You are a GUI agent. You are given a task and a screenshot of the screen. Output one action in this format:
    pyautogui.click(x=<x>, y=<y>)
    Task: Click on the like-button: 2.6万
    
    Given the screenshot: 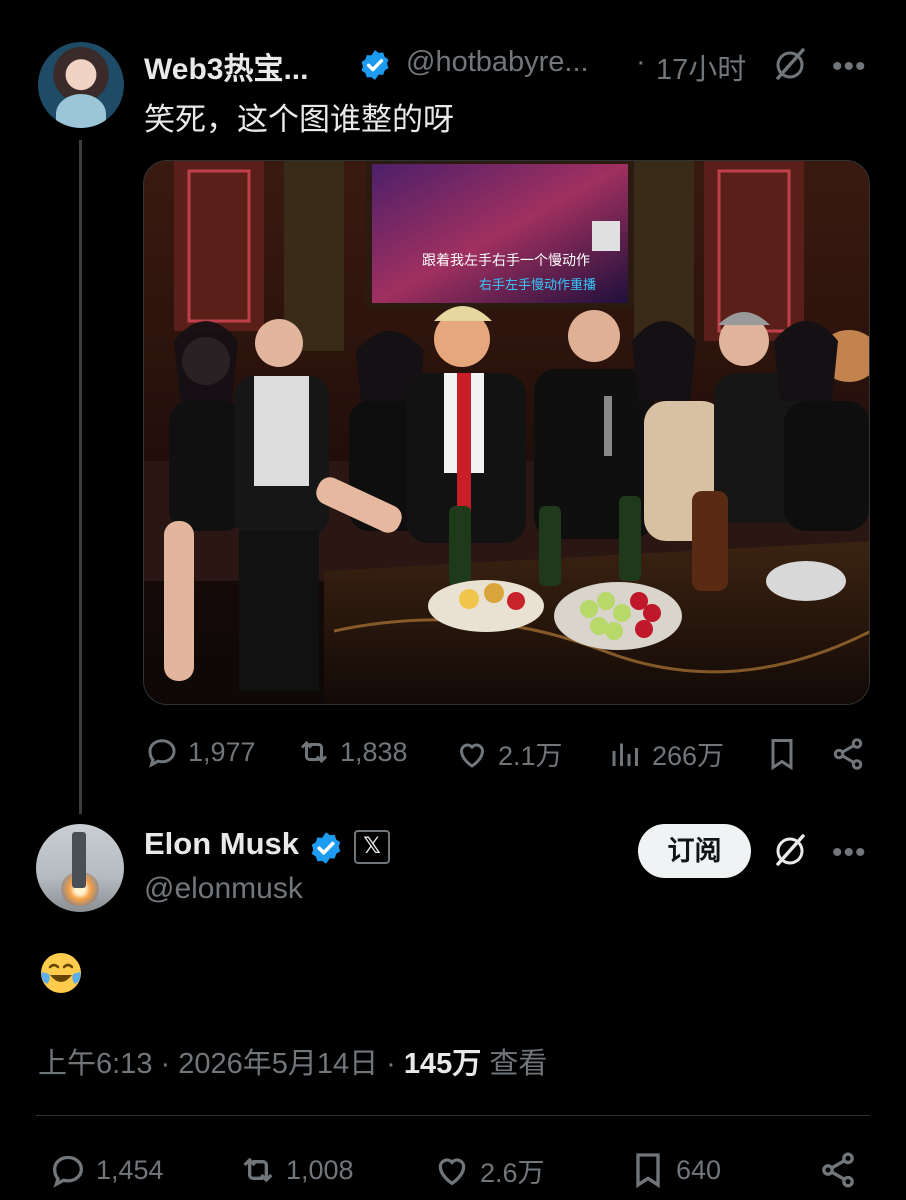 What is the action you would take?
    pyautogui.click(x=488, y=1170)
    